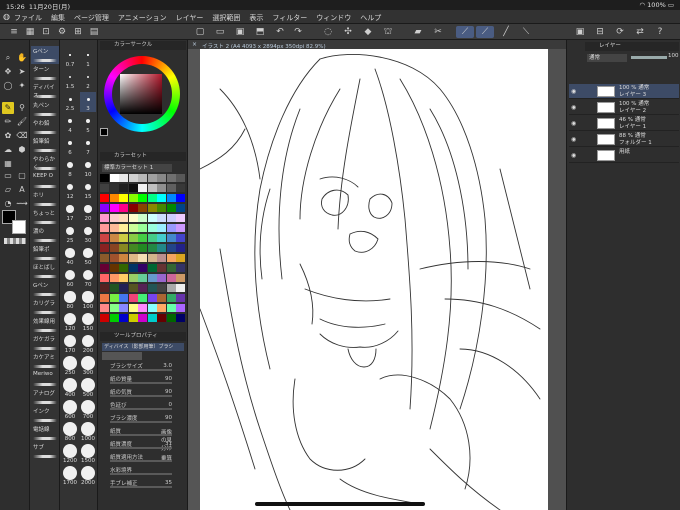 The image size is (680, 510). What do you see at coordinates (144, 367) in the screenshot?
I see `tool-property-row: ブラシサイズ 3.0` at bounding box center [144, 367].